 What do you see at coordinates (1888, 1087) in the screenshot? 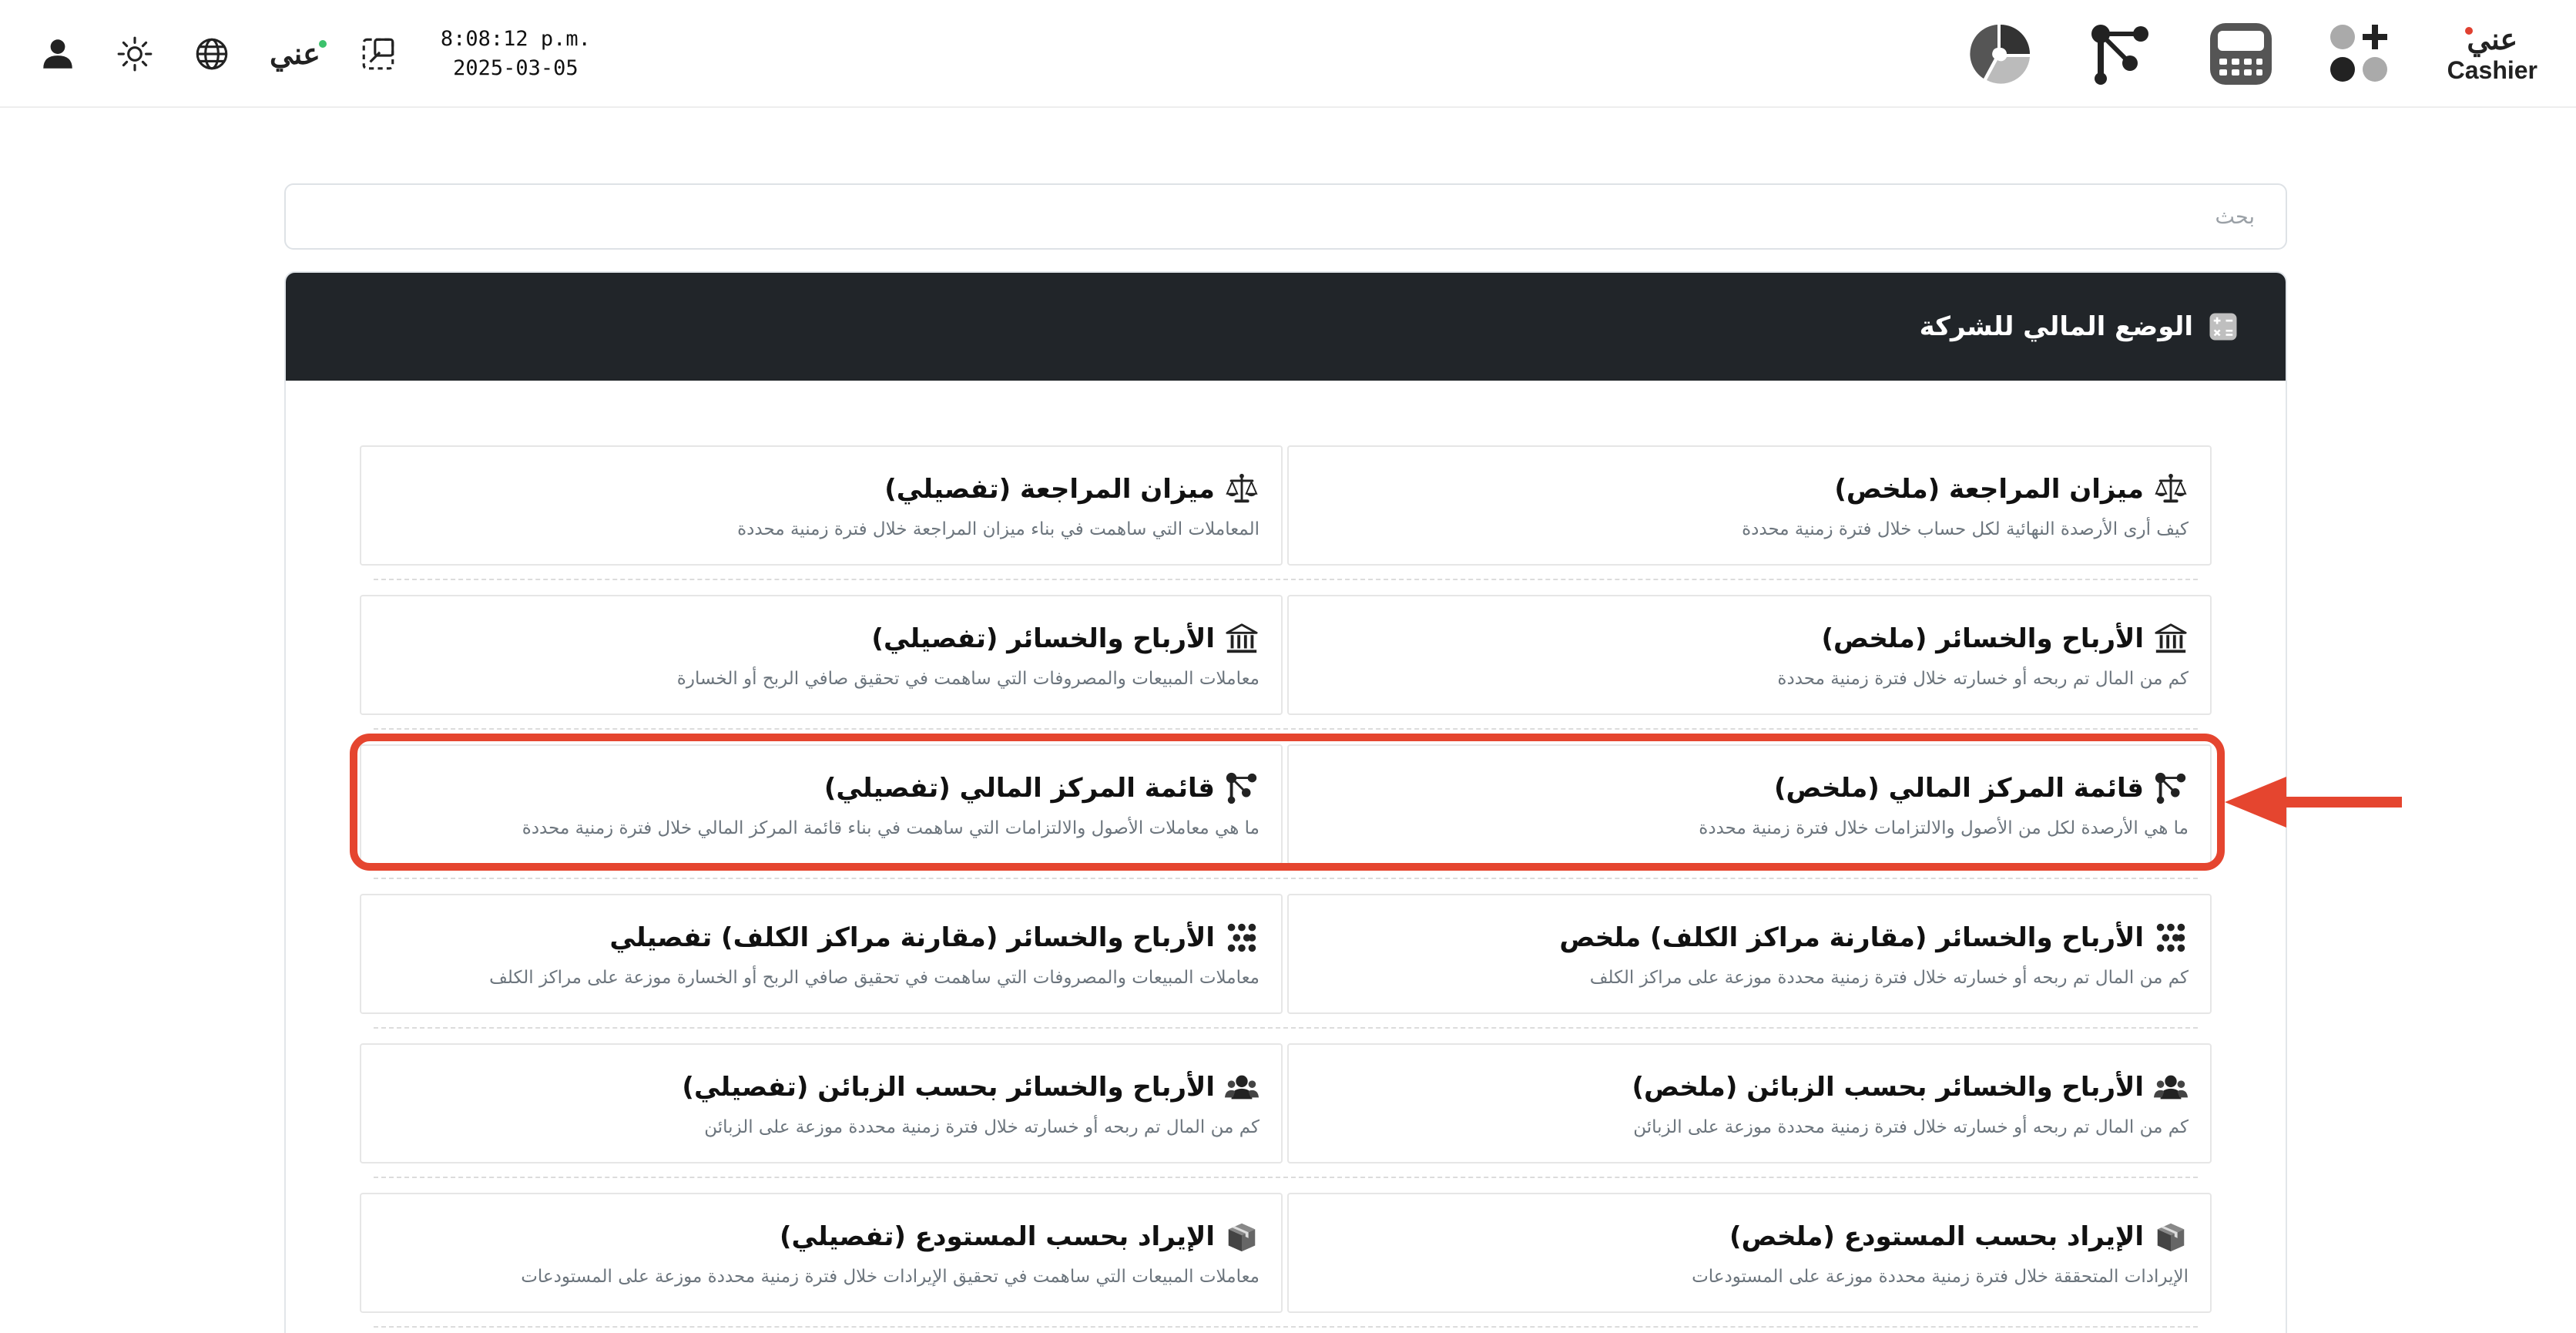
I see `report-title-text: الأرباح والخسائر بحسب الزبائن (ملخص)` at bounding box center [1888, 1087].